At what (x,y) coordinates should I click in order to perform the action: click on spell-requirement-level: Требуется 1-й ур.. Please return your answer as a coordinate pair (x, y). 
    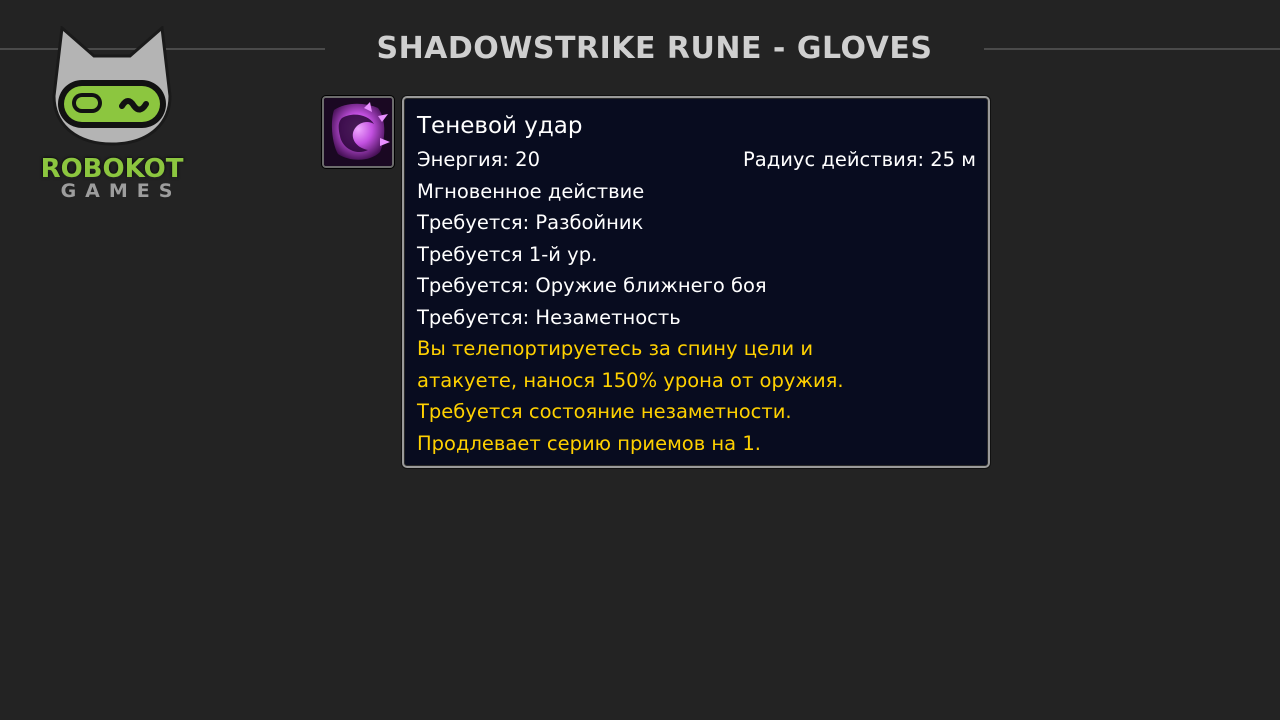
    Looking at the image, I should click on (507, 254).